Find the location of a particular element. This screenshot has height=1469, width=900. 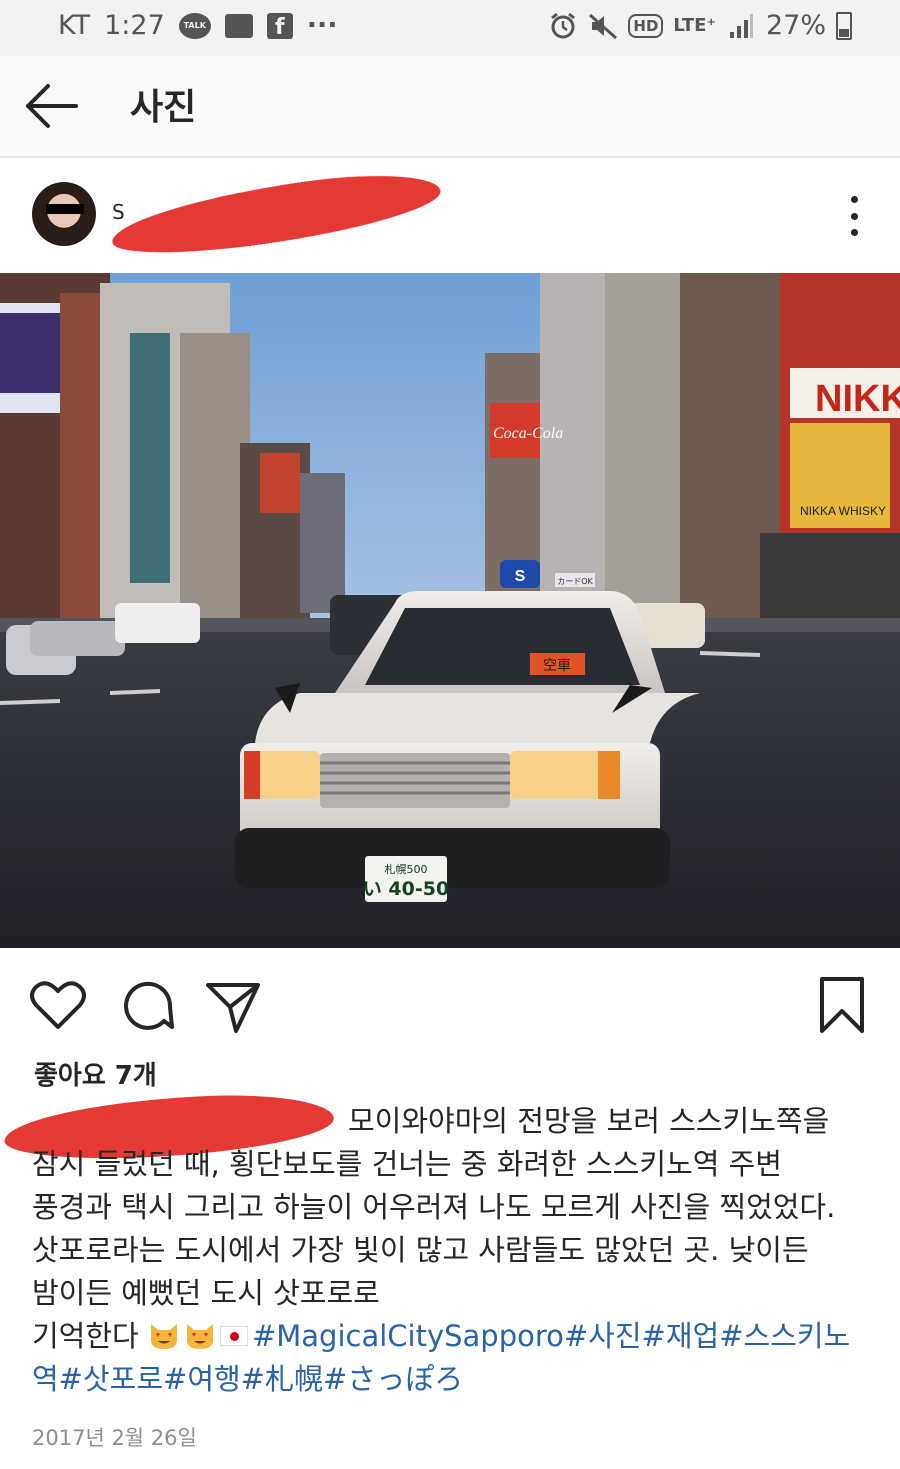

plate-top: 札幌500 is located at coordinates (406, 869).